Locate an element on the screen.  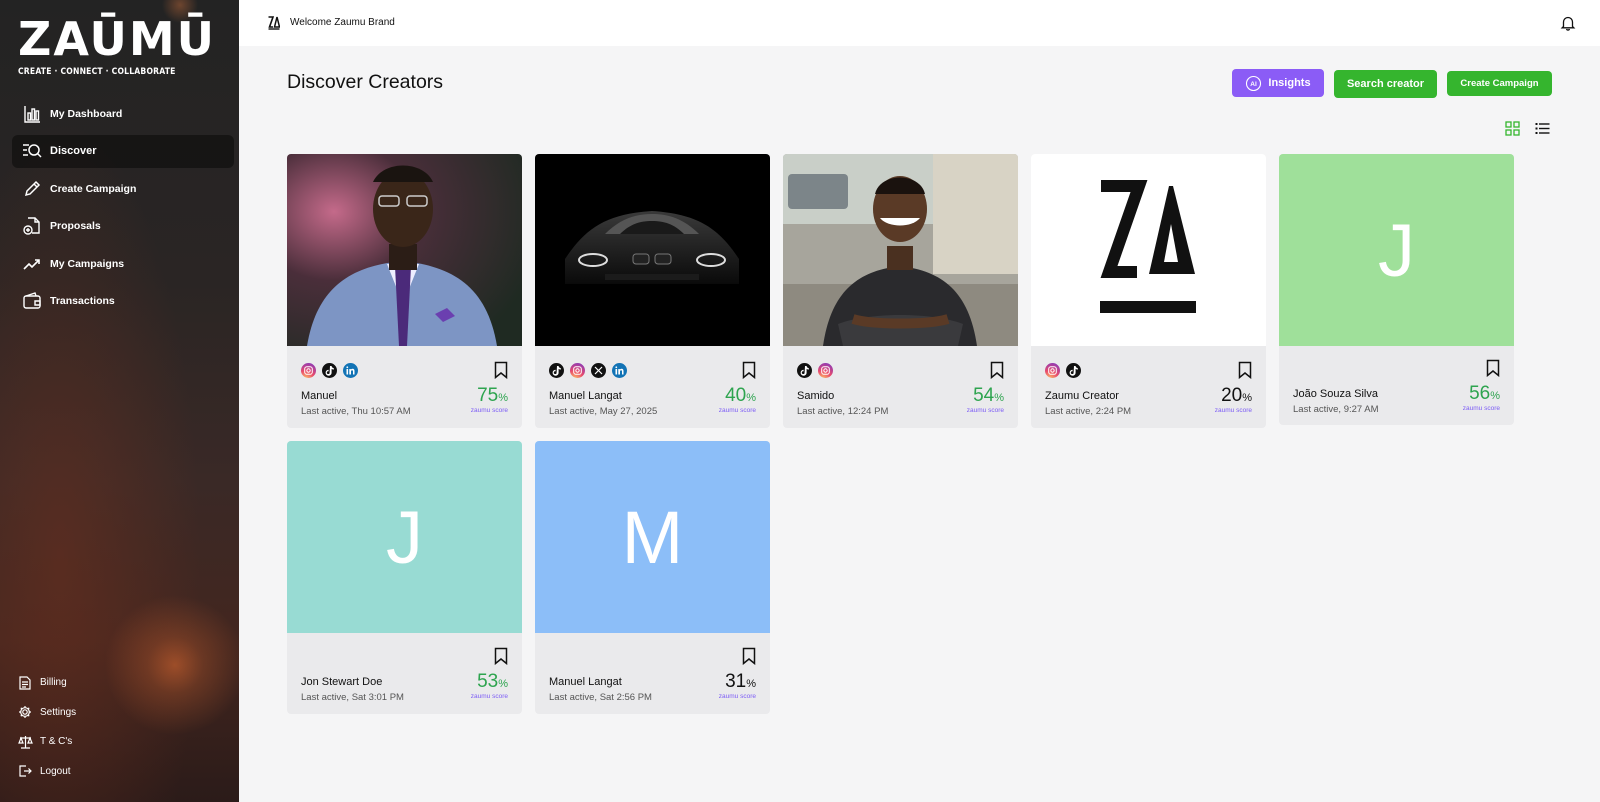
sidebar-item-discover: Discover is located at coordinates (123, 151).